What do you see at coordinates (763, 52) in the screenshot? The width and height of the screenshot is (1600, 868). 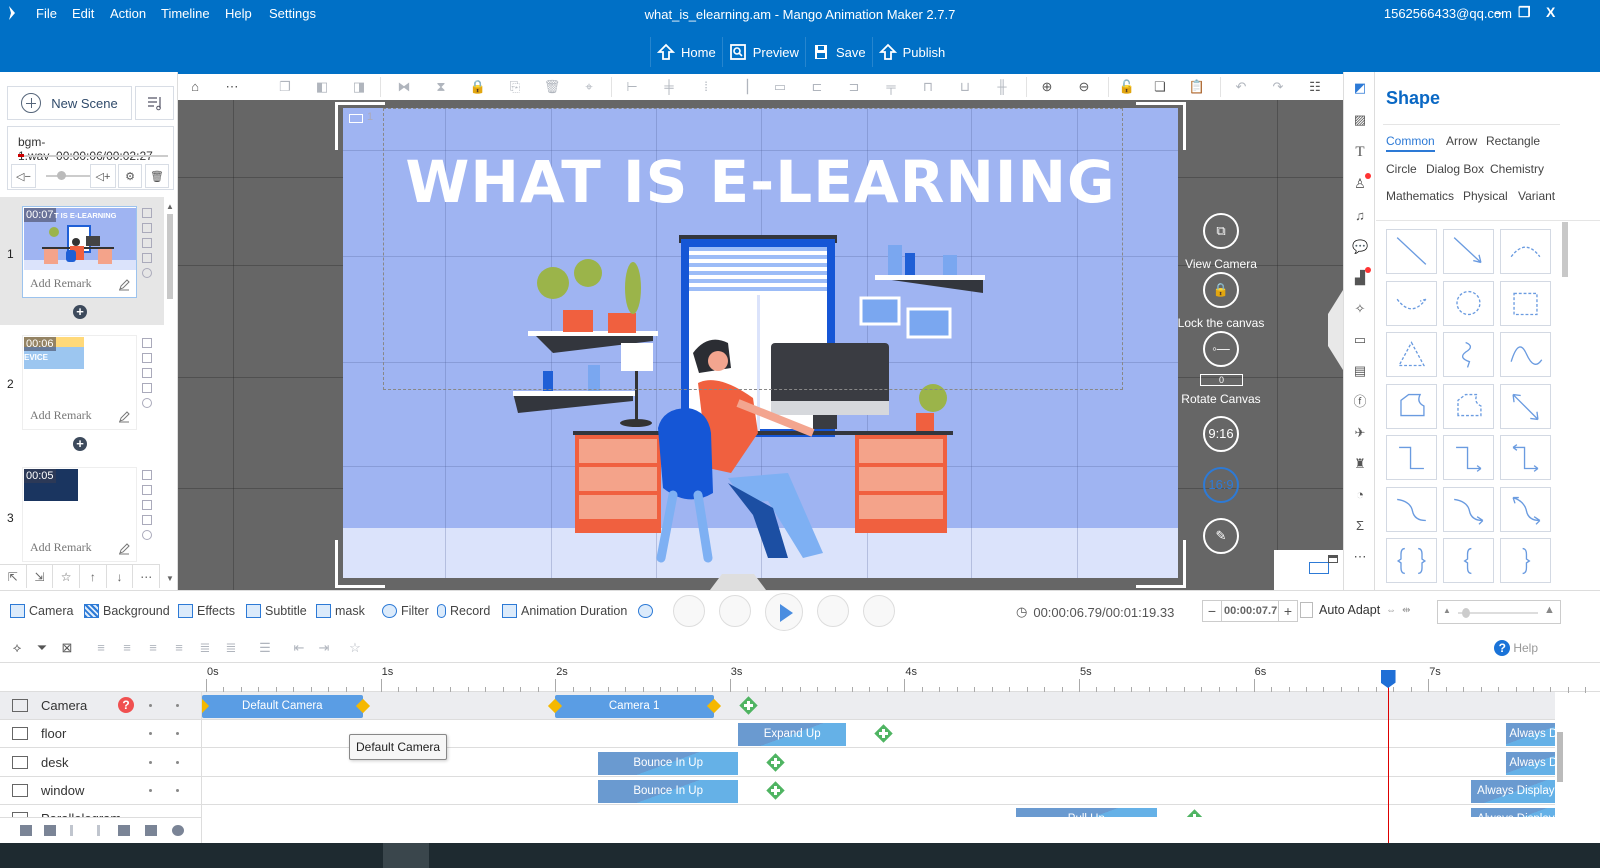 I see `preview-button: Preview` at bounding box center [763, 52].